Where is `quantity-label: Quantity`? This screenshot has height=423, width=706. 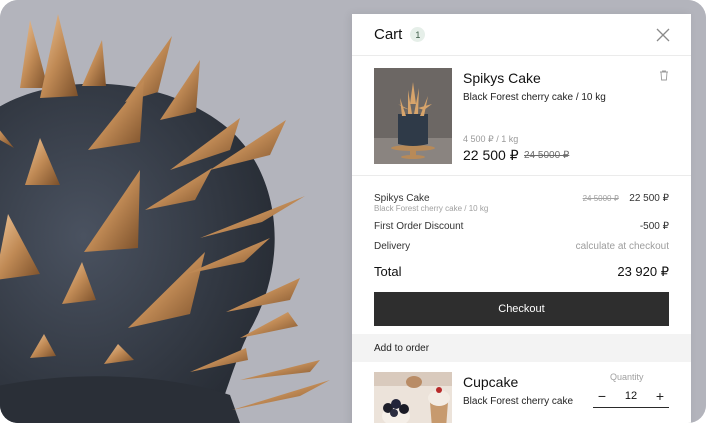 quantity-label: Quantity is located at coordinates (627, 377).